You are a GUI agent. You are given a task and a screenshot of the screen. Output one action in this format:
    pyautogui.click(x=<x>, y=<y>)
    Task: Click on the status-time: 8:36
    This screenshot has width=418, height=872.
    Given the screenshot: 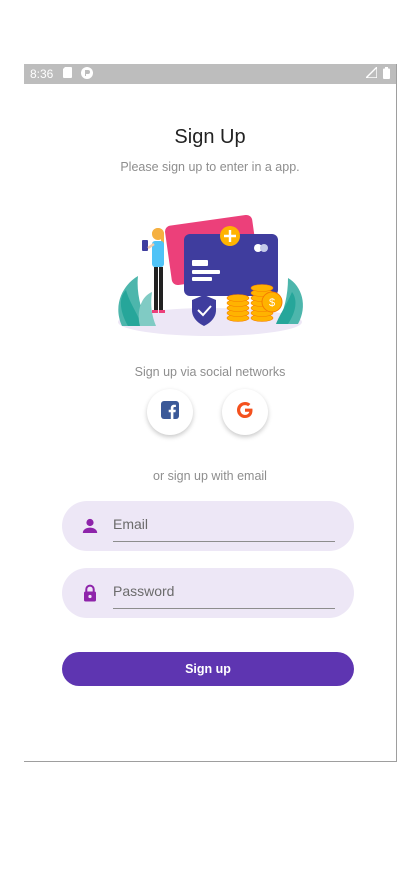 What is the action you would take?
    pyautogui.click(x=42, y=74)
    